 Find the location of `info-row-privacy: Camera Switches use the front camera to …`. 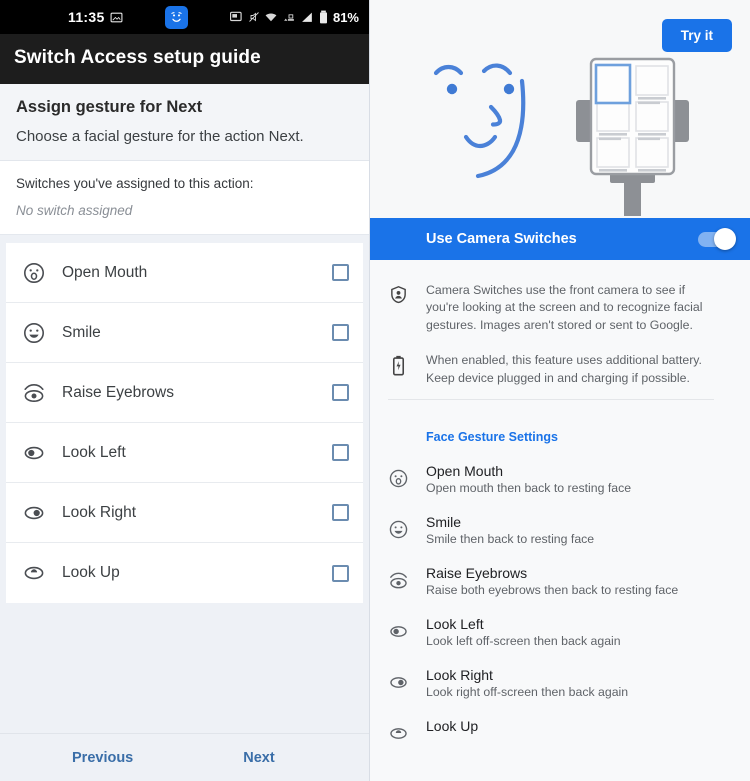

info-row-privacy: Camera Switches use the front camera to … is located at coordinates (551, 309).